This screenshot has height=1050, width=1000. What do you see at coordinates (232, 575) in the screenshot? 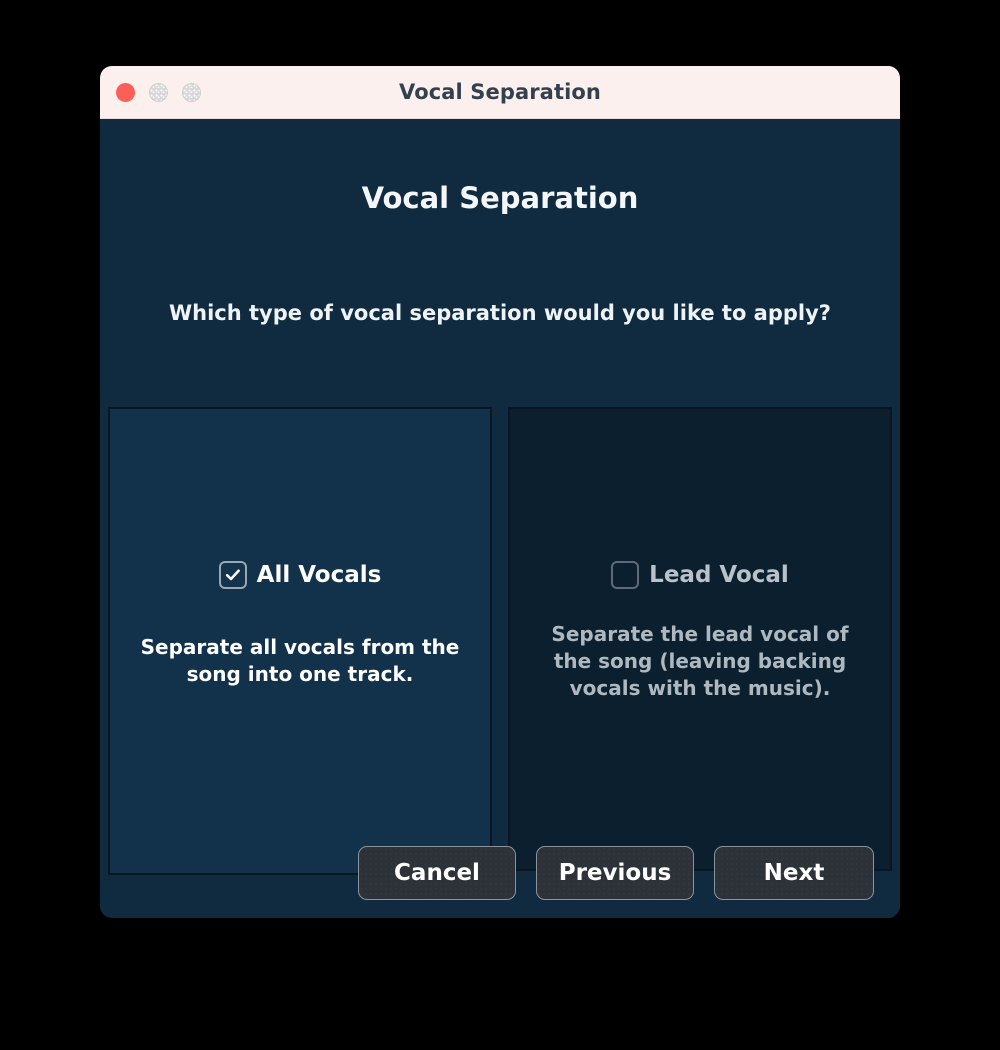
I see `checkbox-all-vocals` at bounding box center [232, 575].